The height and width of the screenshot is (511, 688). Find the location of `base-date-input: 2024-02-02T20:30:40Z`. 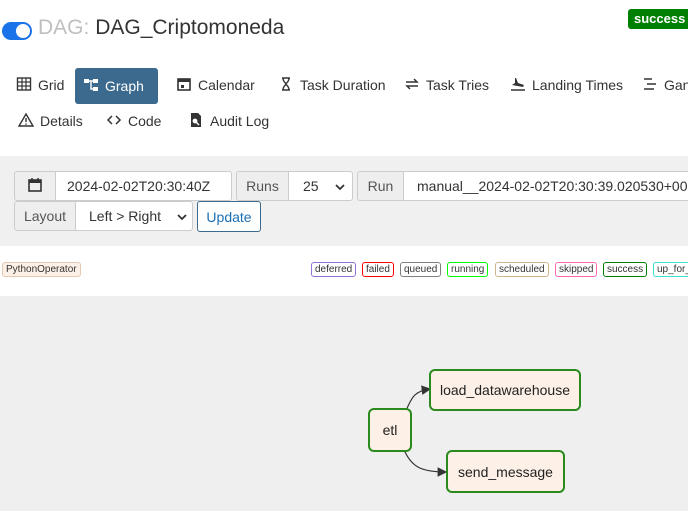

base-date-input: 2024-02-02T20:30:40Z is located at coordinates (143, 186).